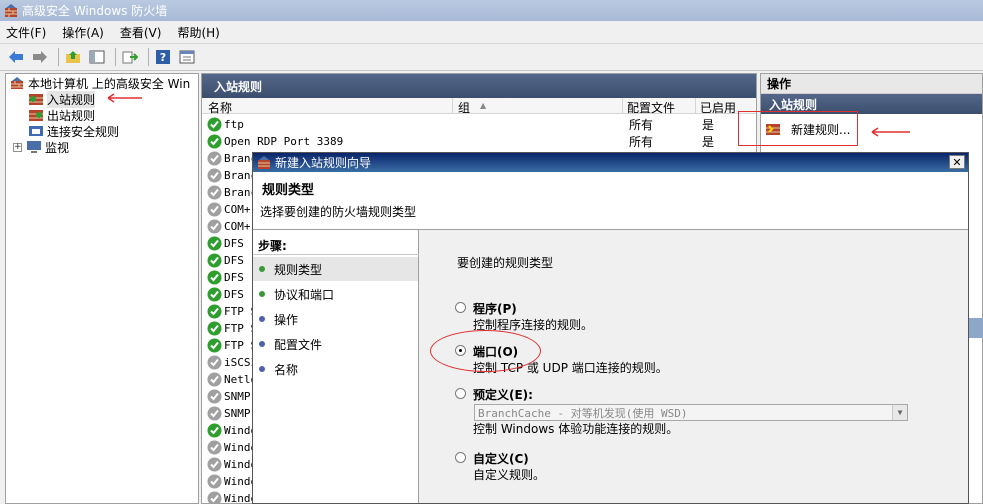 This screenshot has height=504, width=983. What do you see at coordinates (97, 57) in the screenshot?
I see `show-hide-tree-button` at bounding box center [97, 57].